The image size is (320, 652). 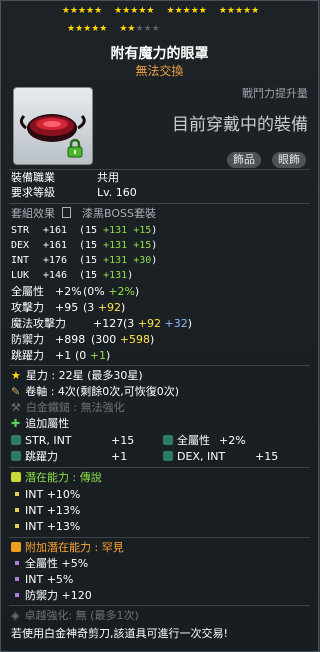 I want to click on category-tag-eye: 眼飾, so click(x=289, y=160).